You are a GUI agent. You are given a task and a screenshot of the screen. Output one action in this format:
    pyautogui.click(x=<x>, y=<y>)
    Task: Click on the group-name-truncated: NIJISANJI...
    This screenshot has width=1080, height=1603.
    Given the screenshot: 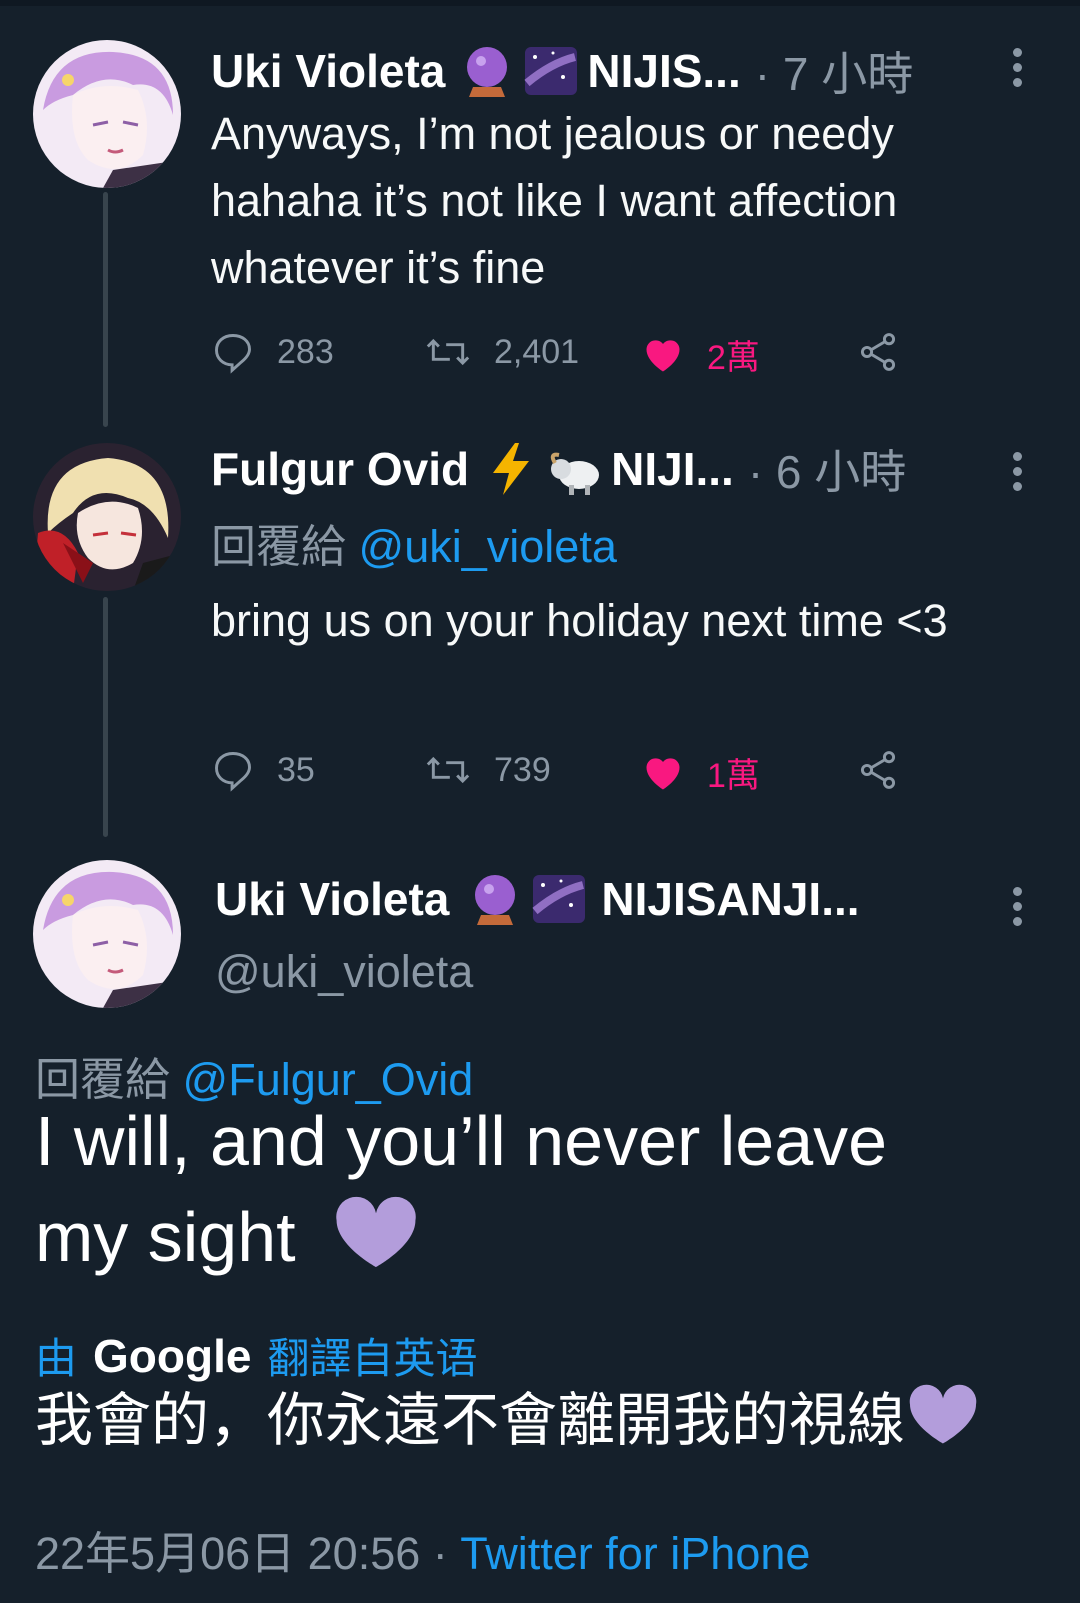 What is the action you would take?
    pyautogui.click(x=730, y=899)
    